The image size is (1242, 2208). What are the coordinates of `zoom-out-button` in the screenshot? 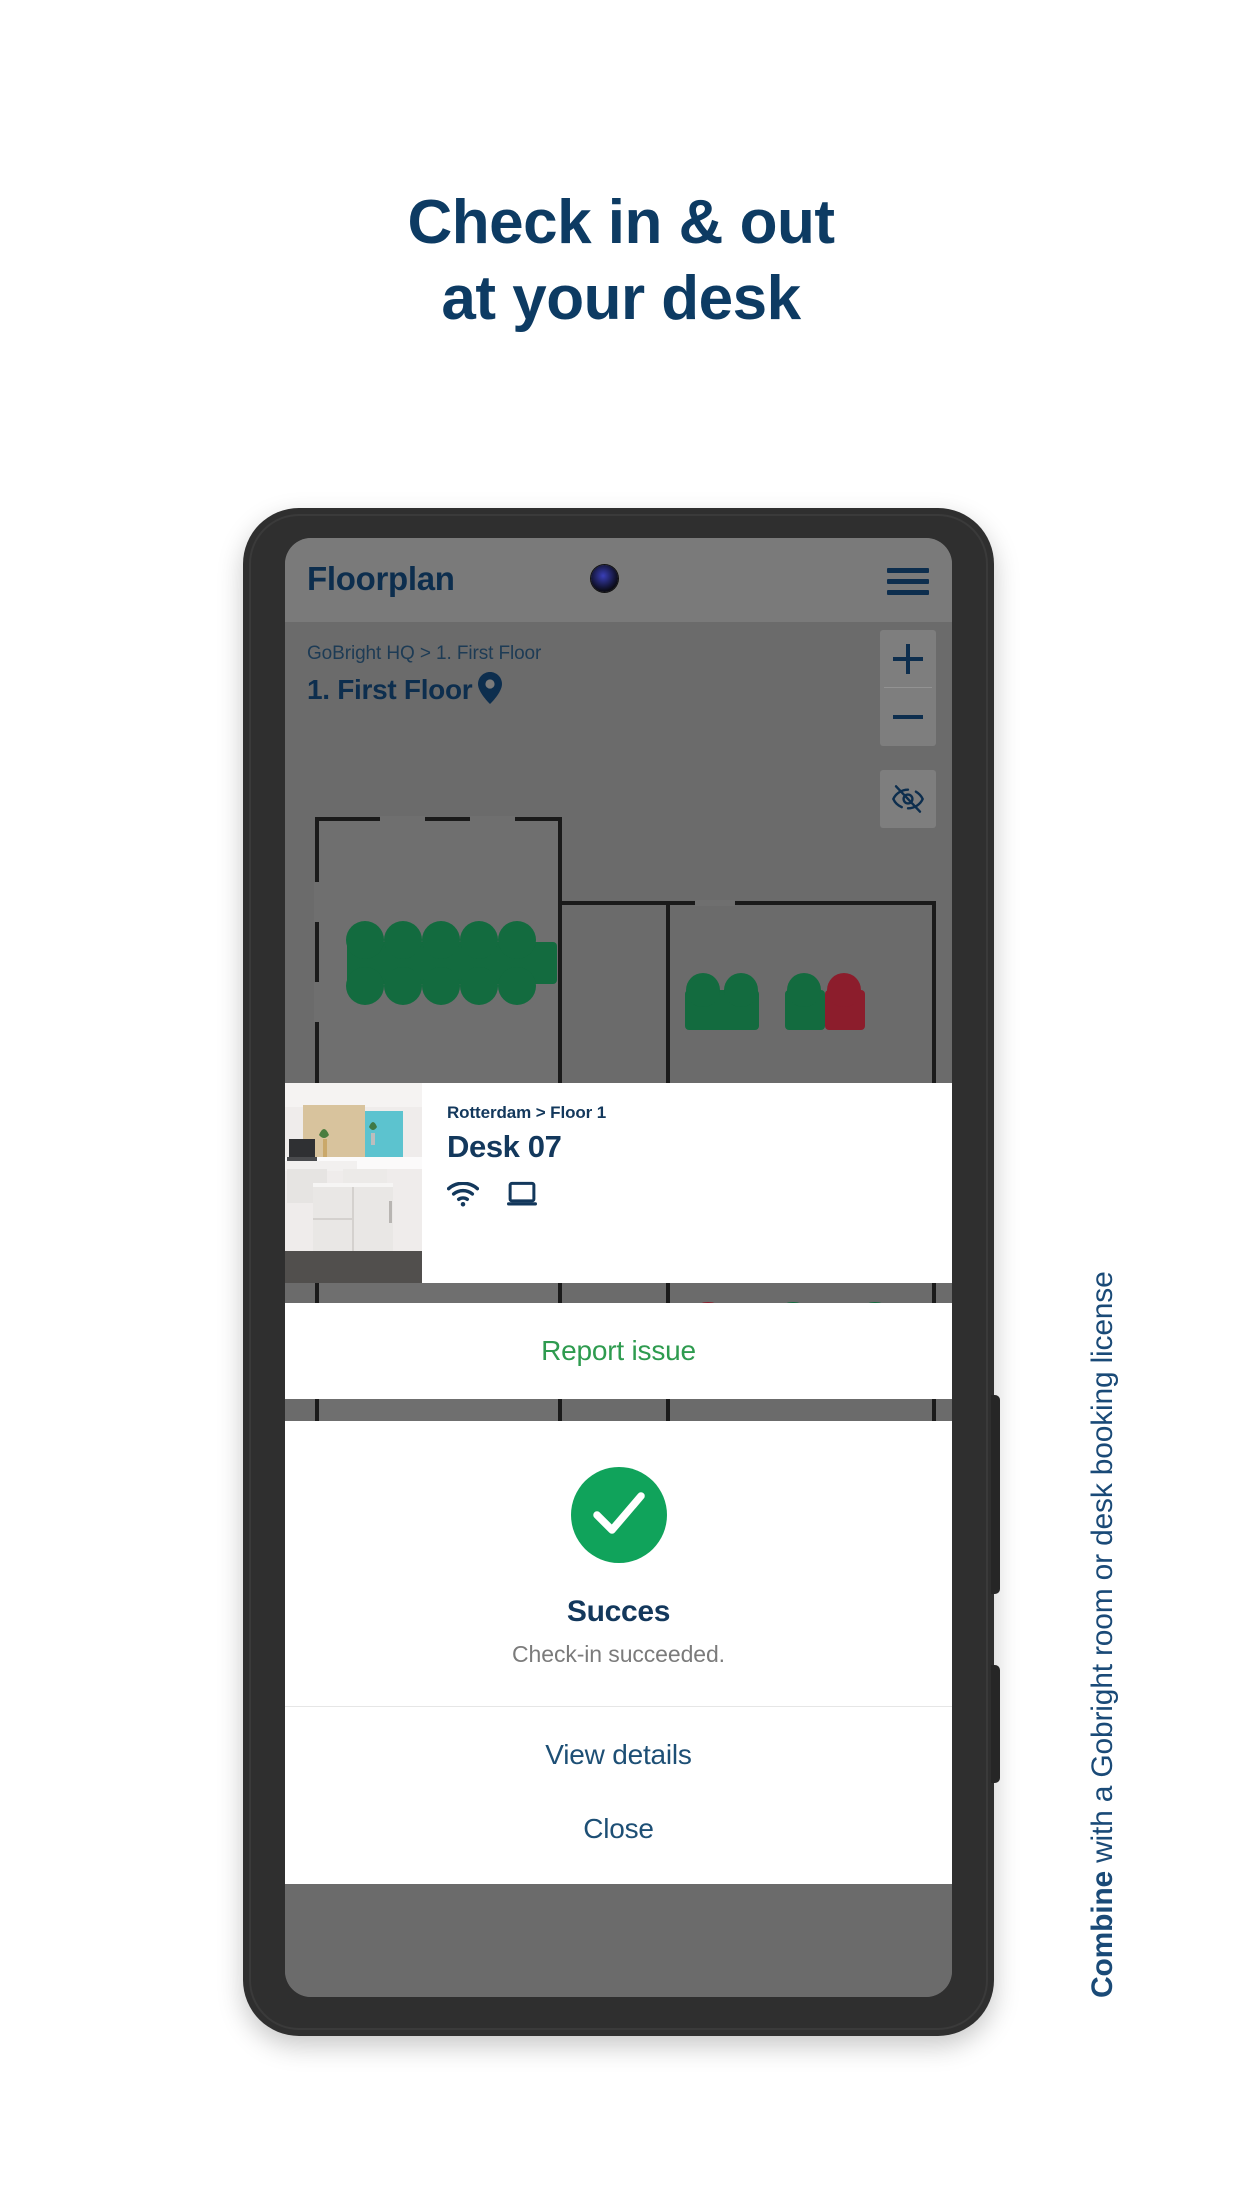 It's located at (908, 717).